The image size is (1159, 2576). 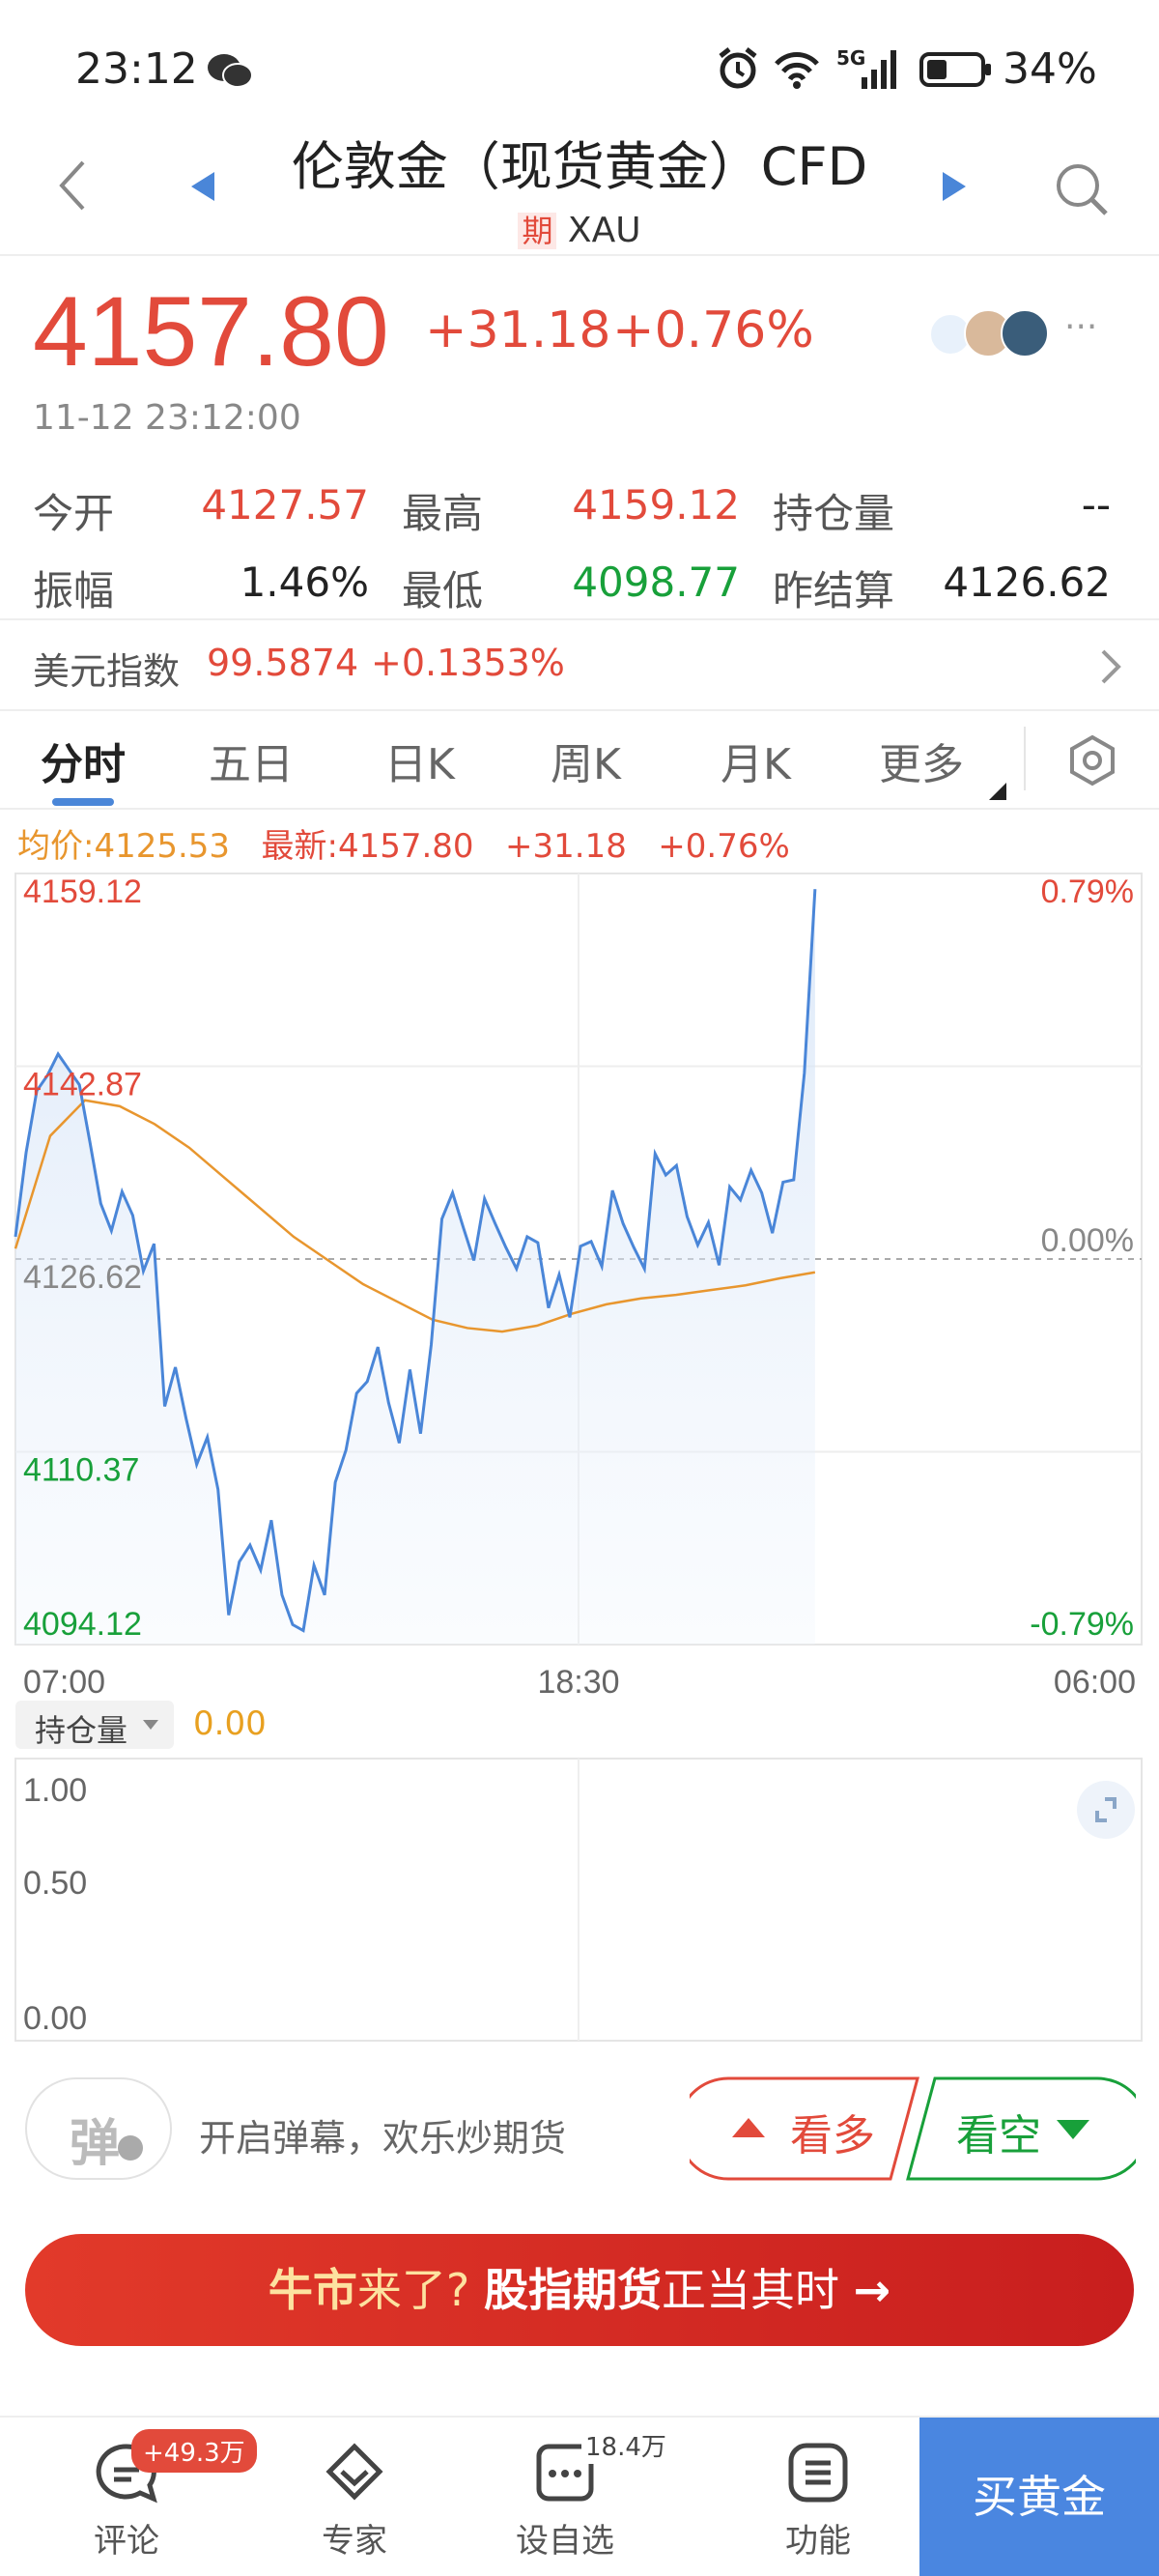 What do you see at coordinates (999, 2136) in the screenshot?
I see `bear-label: 看空` at bounding box center [999, 2136].